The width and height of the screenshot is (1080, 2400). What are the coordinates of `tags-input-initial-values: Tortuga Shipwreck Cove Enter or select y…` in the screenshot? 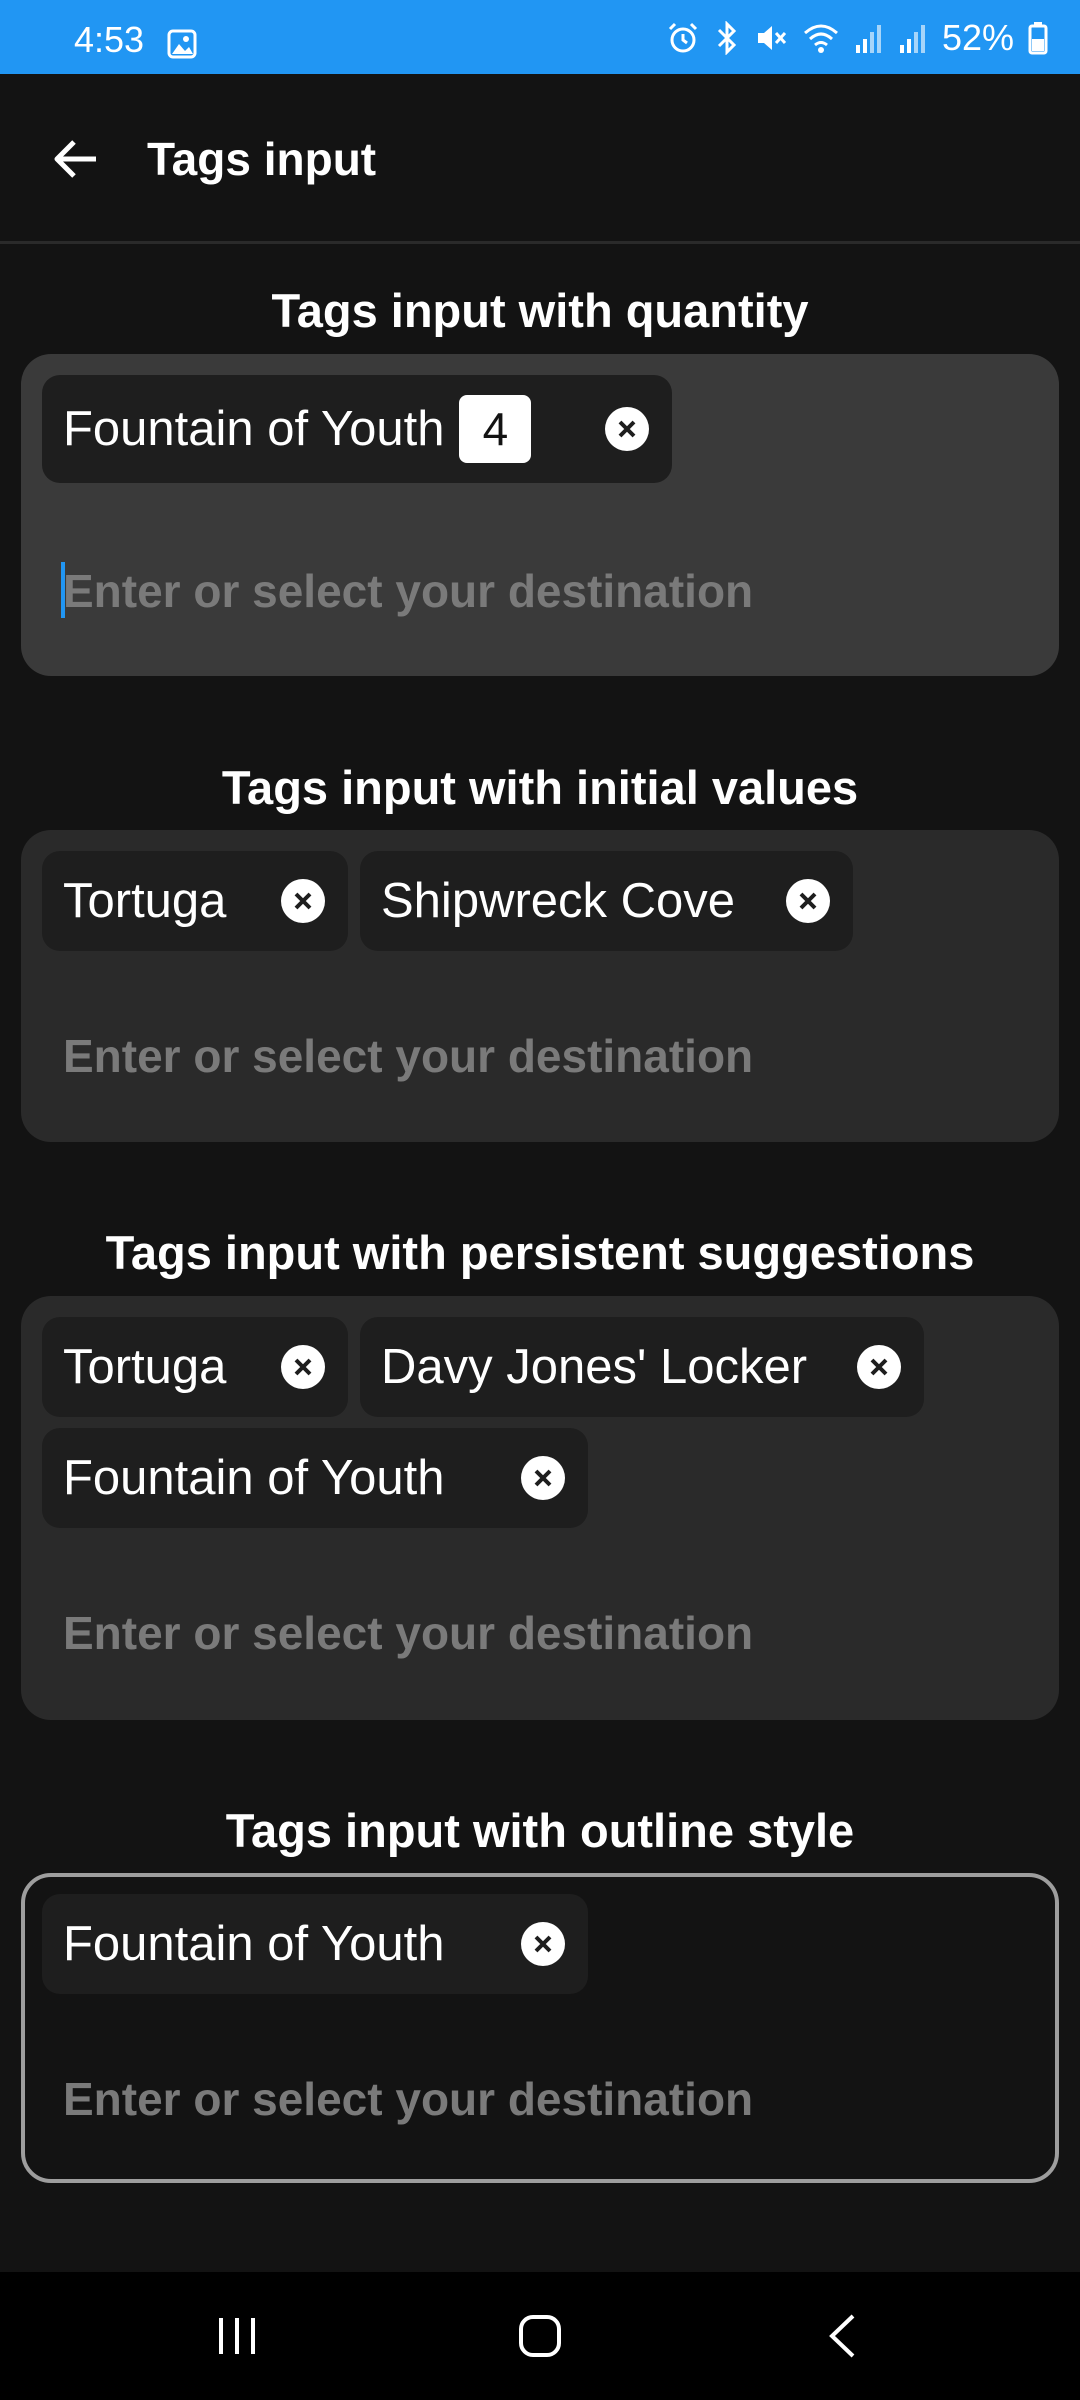 It's located at (540, 986).